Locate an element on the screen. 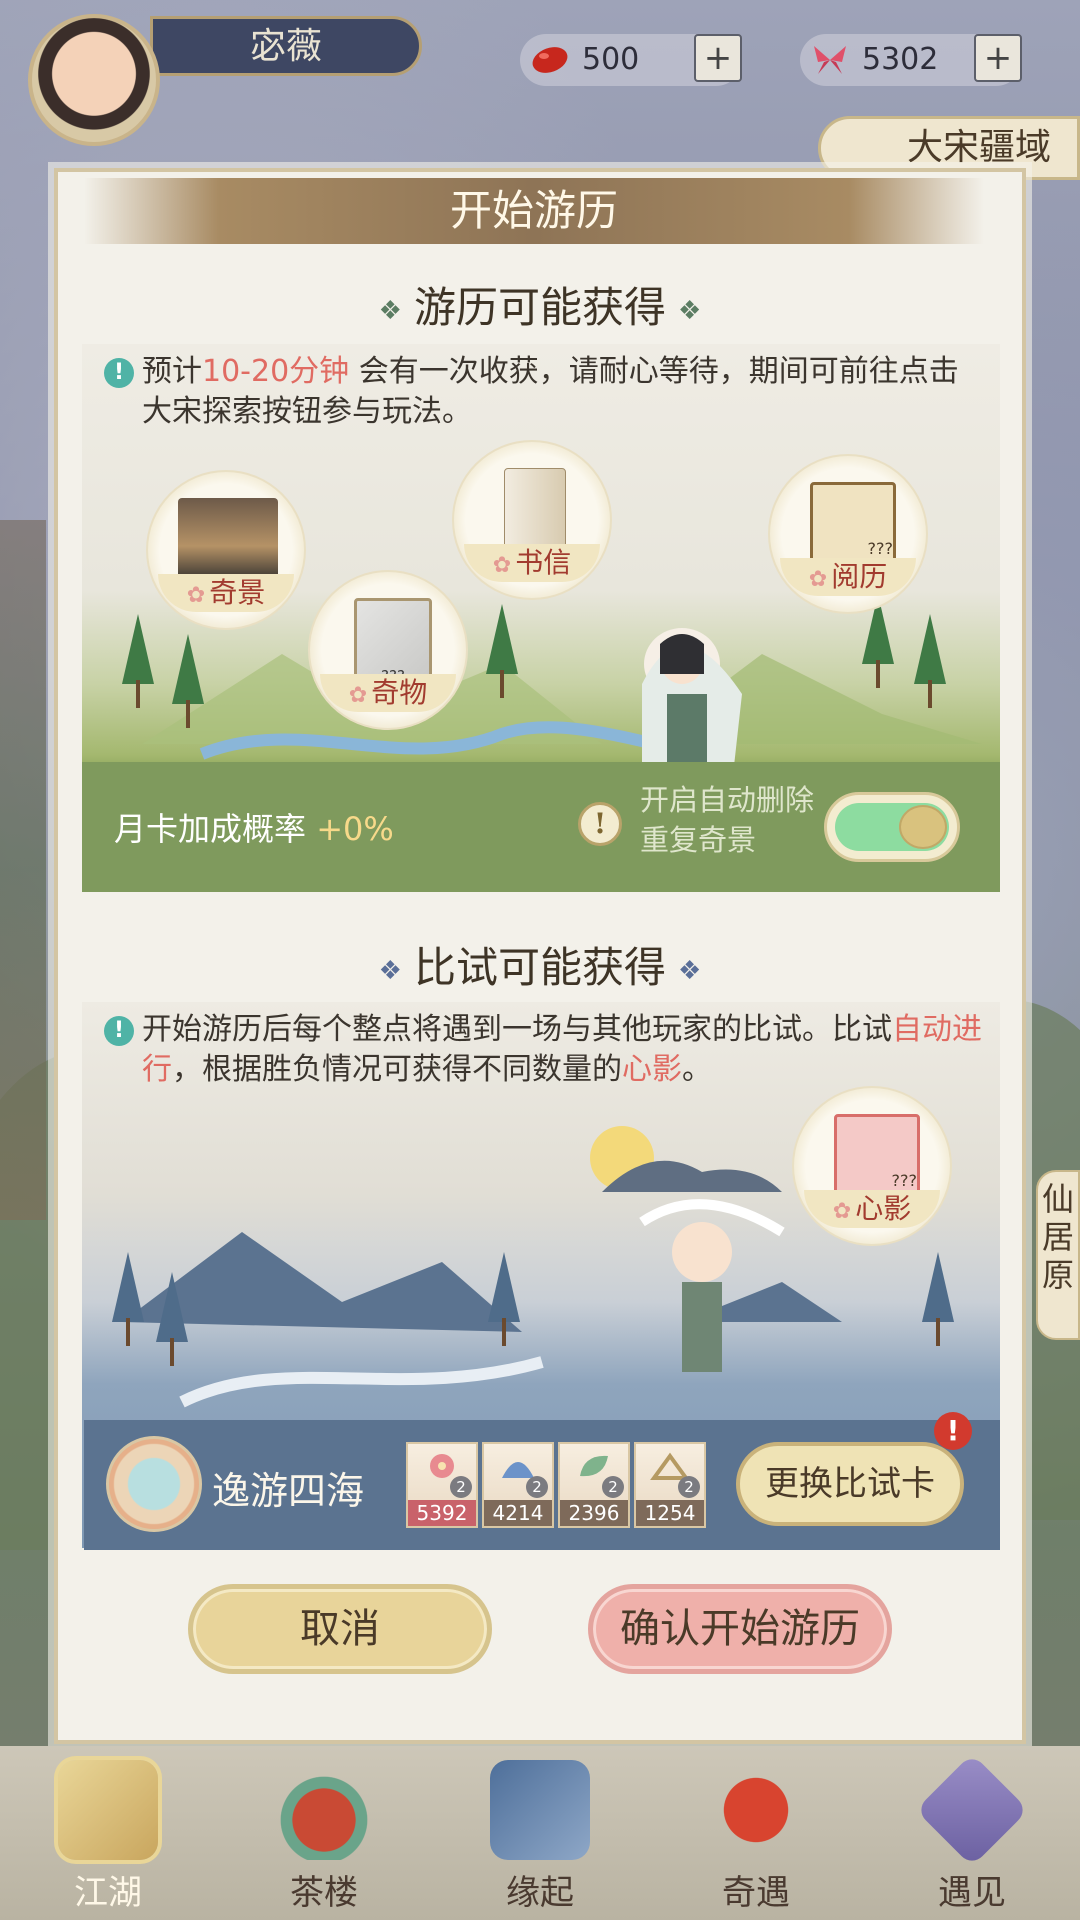 Image resolution: width=1080 pixels, height=1920 pixels. nav-label: 江湖 is located at coordinates (108, 1893).